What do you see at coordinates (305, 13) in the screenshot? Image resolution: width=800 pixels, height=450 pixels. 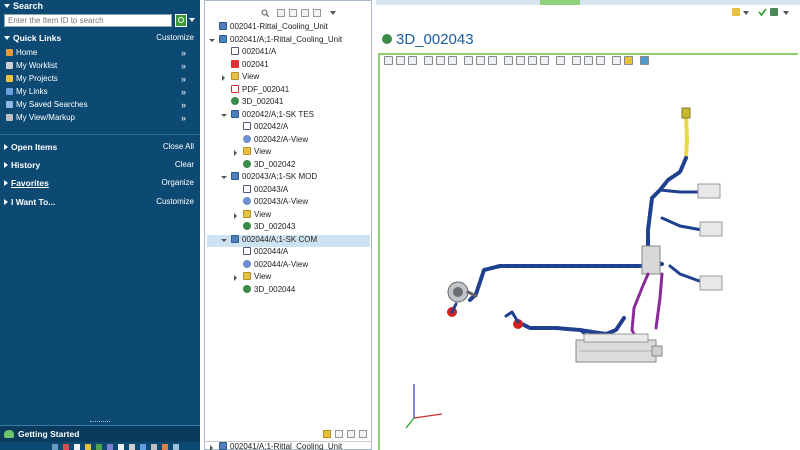 I see `tree-filter-icon` at bounding box center [305, 13].